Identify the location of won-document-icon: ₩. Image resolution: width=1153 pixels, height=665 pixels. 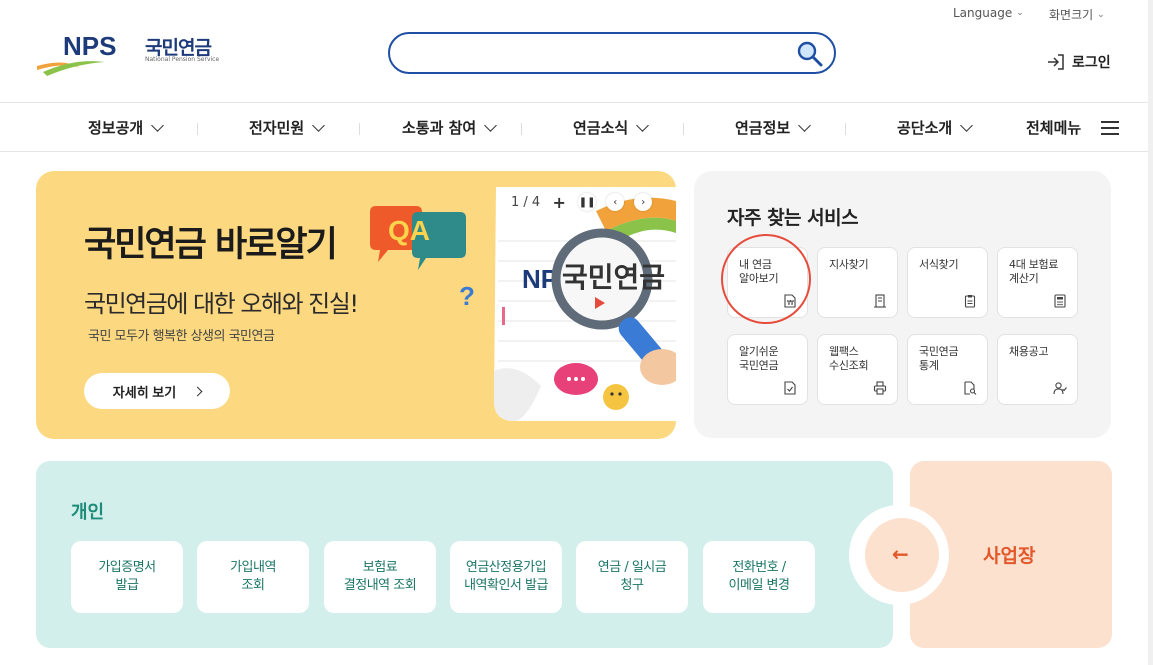
(790, 301).